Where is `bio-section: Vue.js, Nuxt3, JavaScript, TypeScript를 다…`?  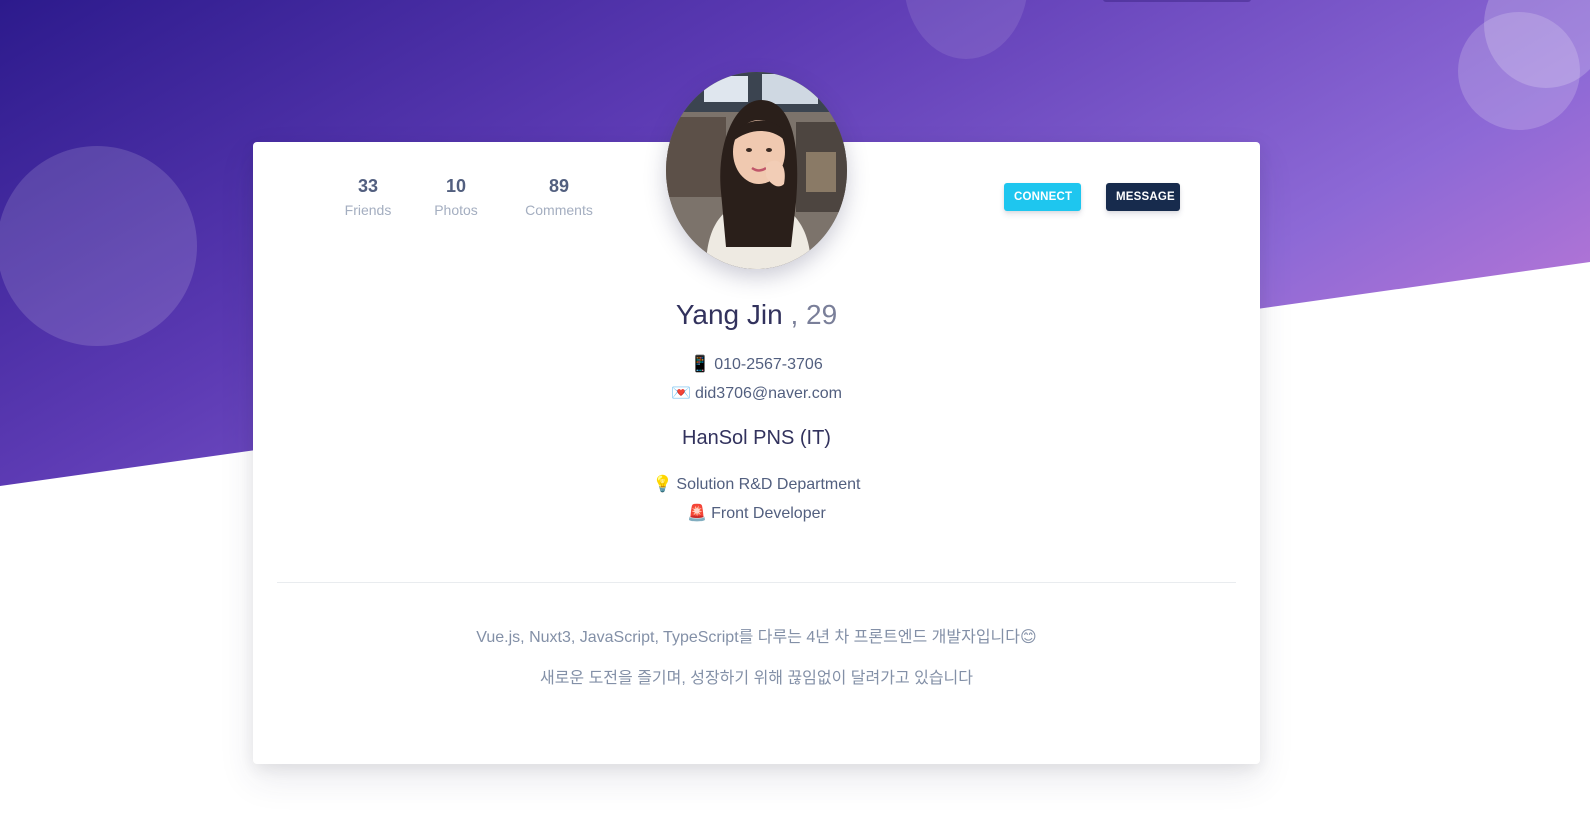 bio-section: Vue.js, Nuxt3, JavaScript, TypeScript를 다… is located at coordinates (756, 658).